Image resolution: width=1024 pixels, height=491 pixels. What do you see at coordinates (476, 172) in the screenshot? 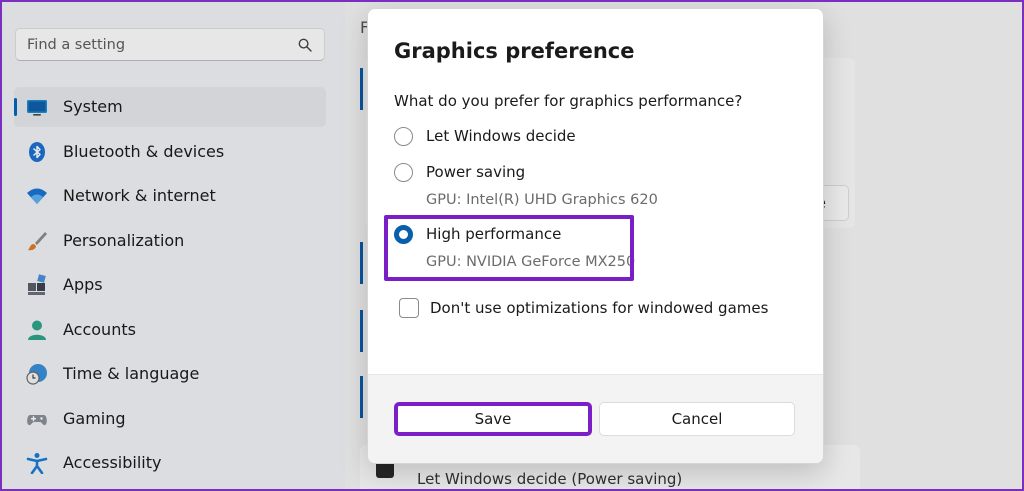
I see `option-label: Power saving` at bounding box center [476, 172].